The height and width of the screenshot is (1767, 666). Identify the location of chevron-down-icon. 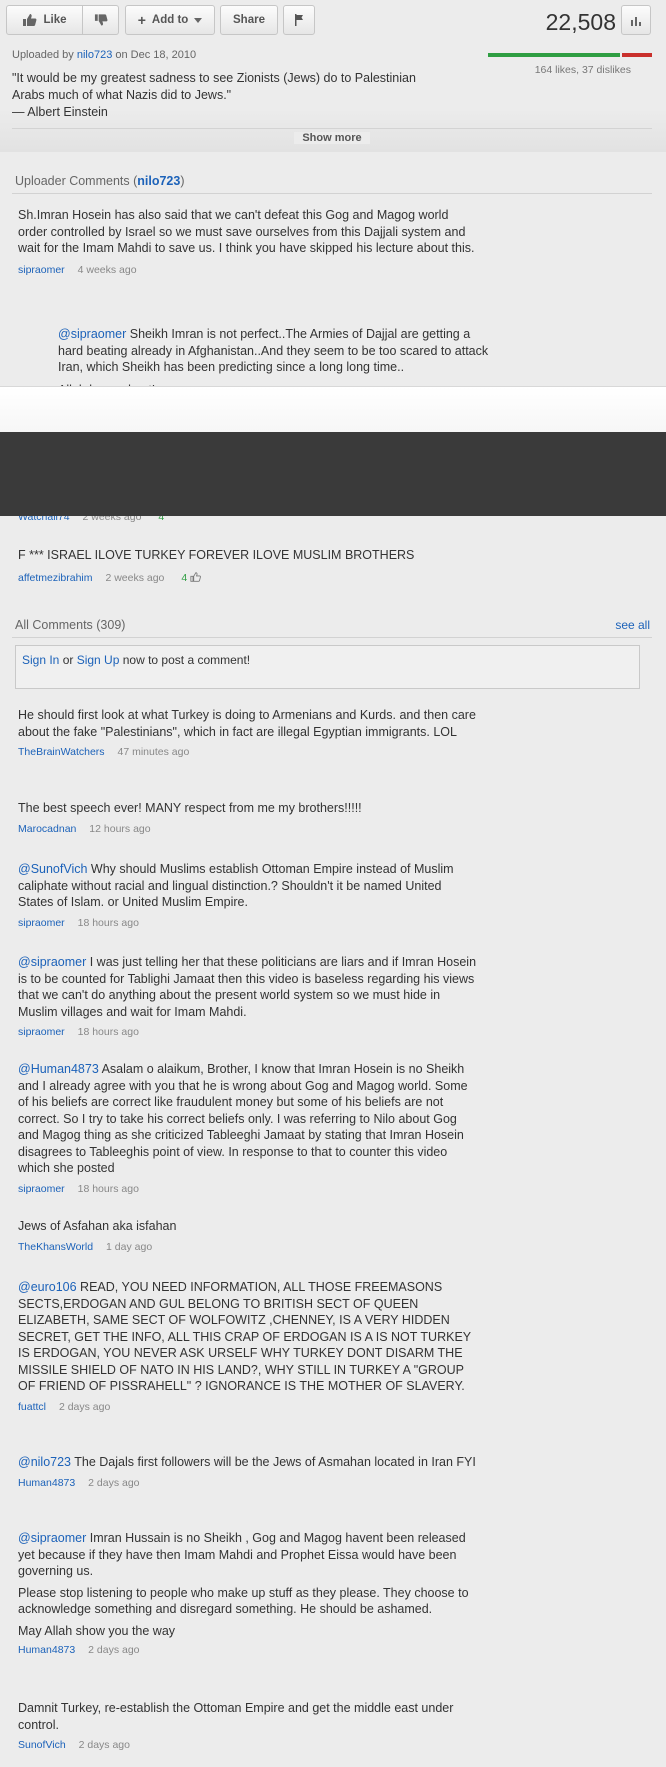
(198, 20).